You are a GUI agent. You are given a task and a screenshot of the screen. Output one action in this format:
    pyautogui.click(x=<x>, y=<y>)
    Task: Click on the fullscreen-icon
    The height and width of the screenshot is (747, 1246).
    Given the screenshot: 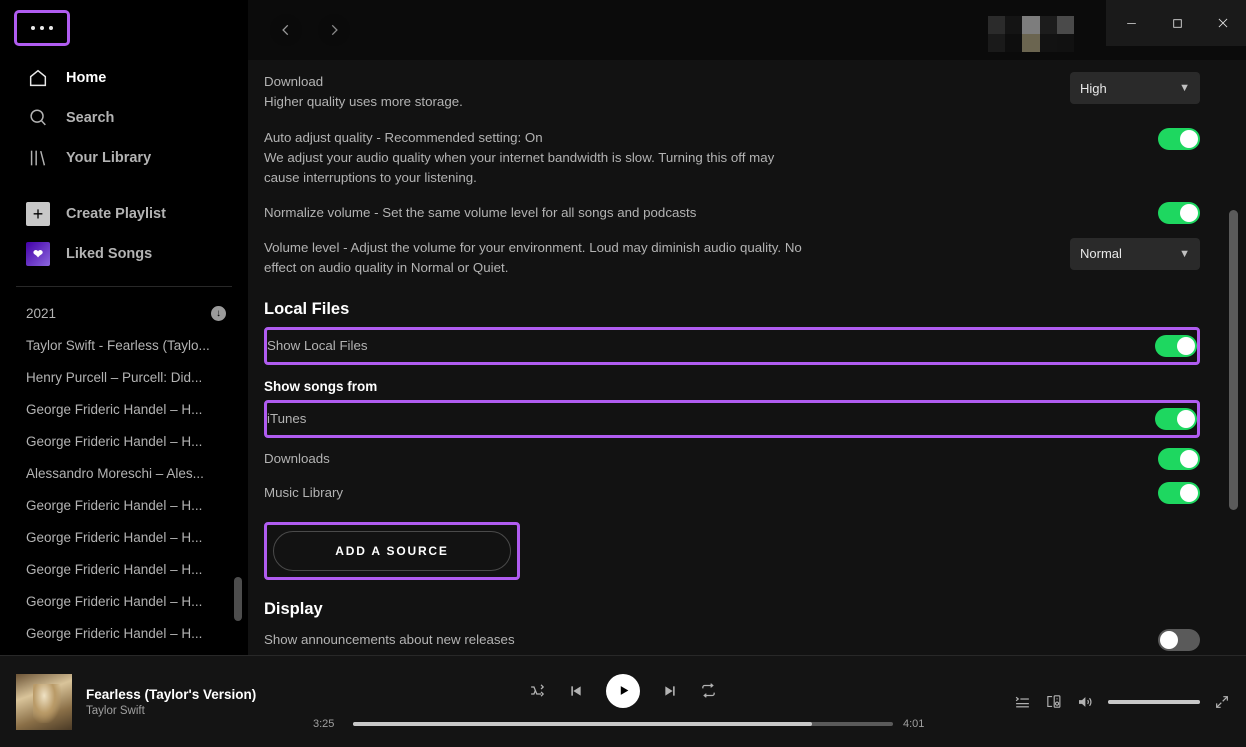 What is the action you would take?
    pyautogui.click(x=1222, y=702)
    